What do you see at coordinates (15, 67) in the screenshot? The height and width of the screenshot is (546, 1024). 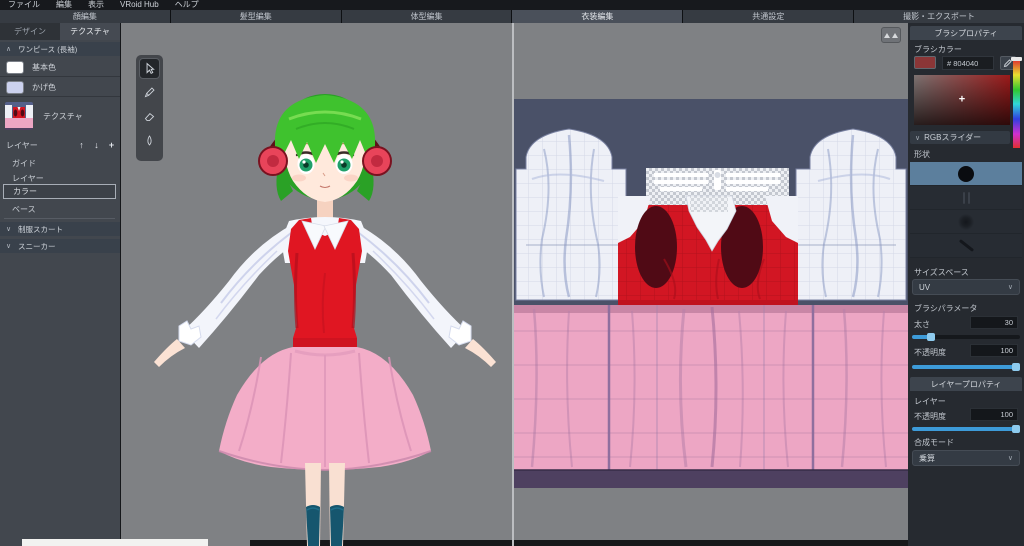 I see `base-color-swatch` at bounding box center [15, 67].